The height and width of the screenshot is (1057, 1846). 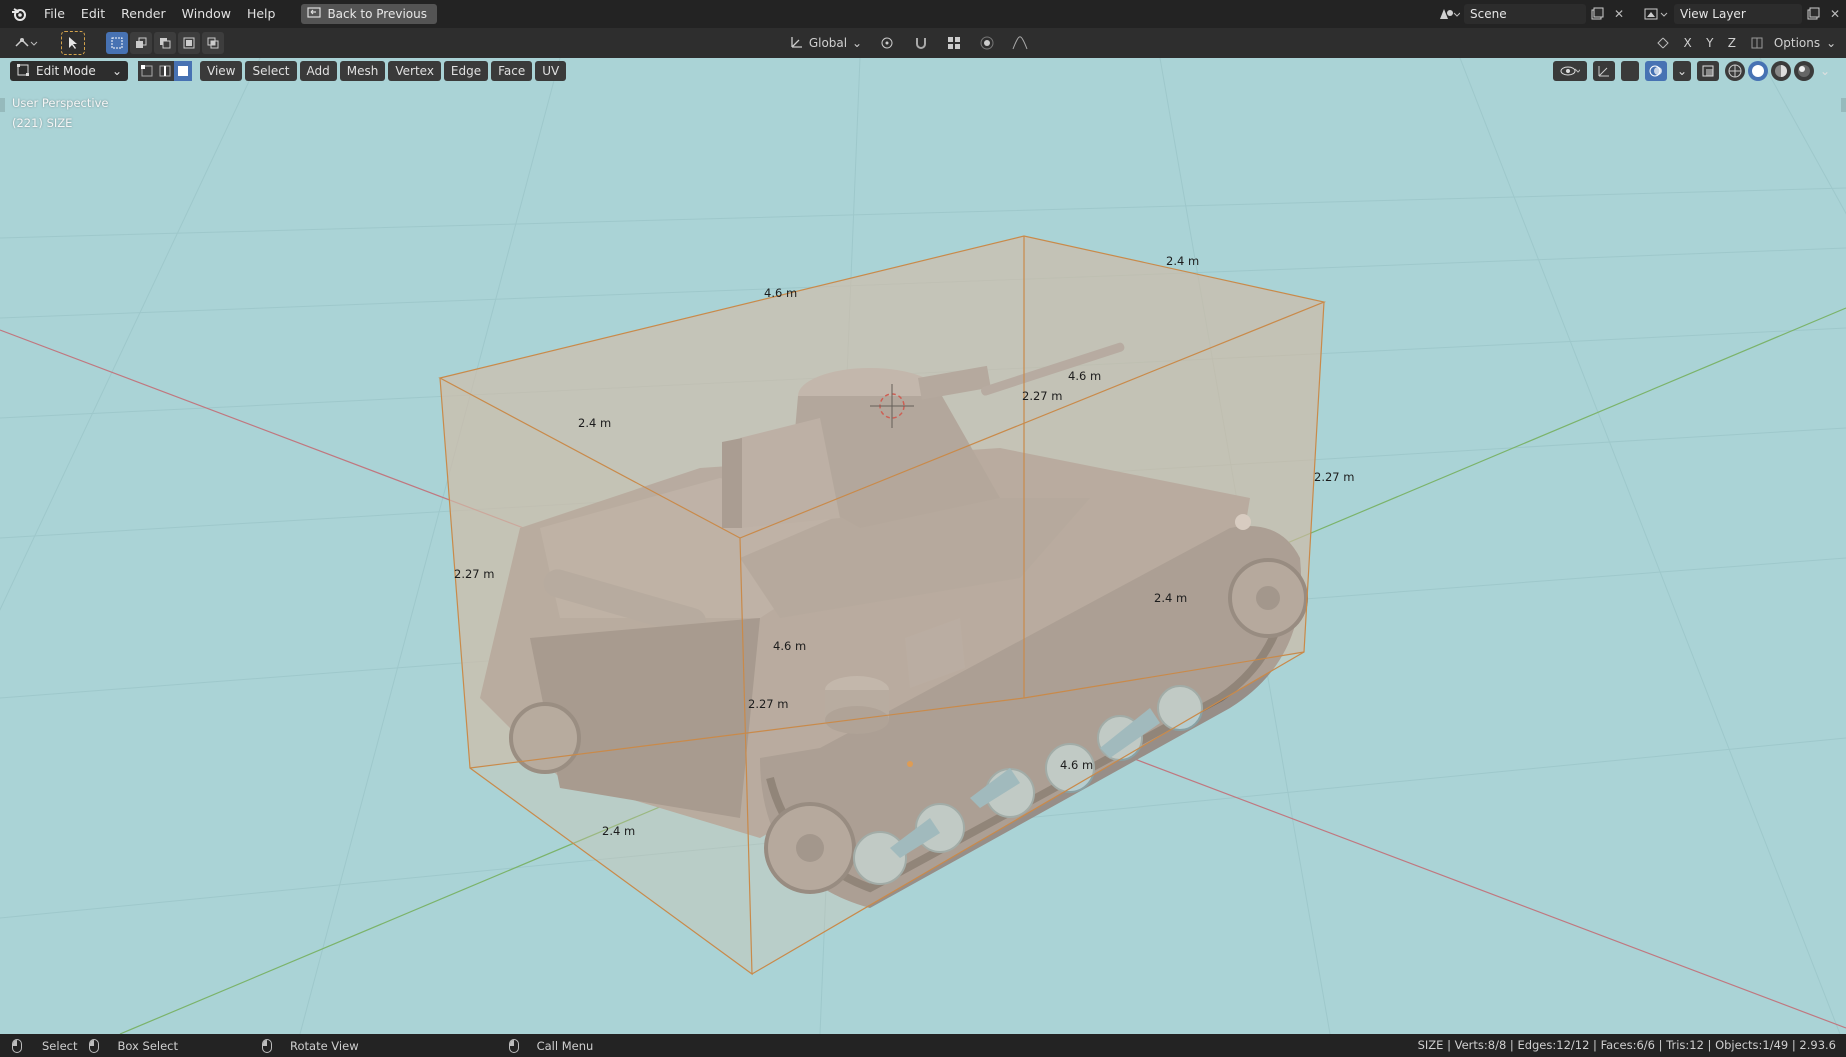 What do you see at coordinates (143, 14) in the screenshot?
I see `menu-render: Render` at bounding box center [143, 14].